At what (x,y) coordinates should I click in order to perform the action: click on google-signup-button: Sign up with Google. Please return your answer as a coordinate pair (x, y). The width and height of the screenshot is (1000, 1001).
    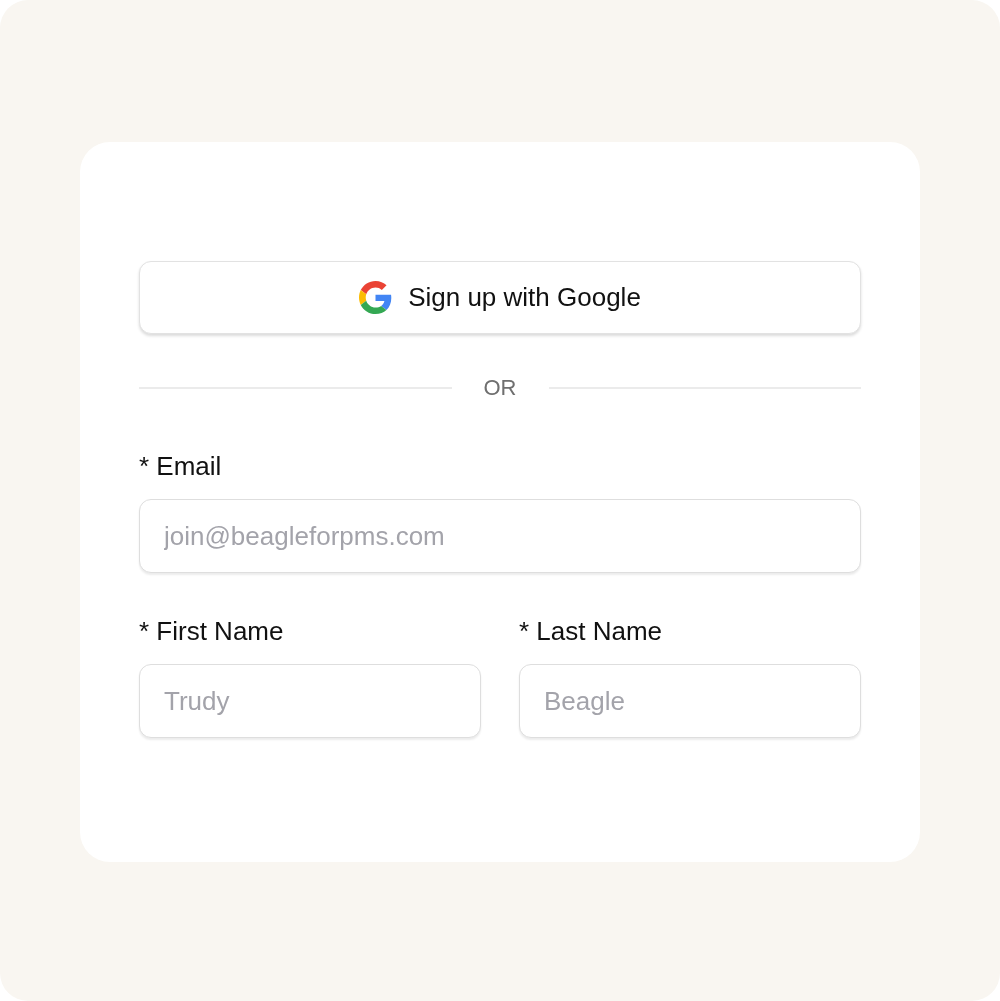
    Looking at the image, I should click on (500, 297).